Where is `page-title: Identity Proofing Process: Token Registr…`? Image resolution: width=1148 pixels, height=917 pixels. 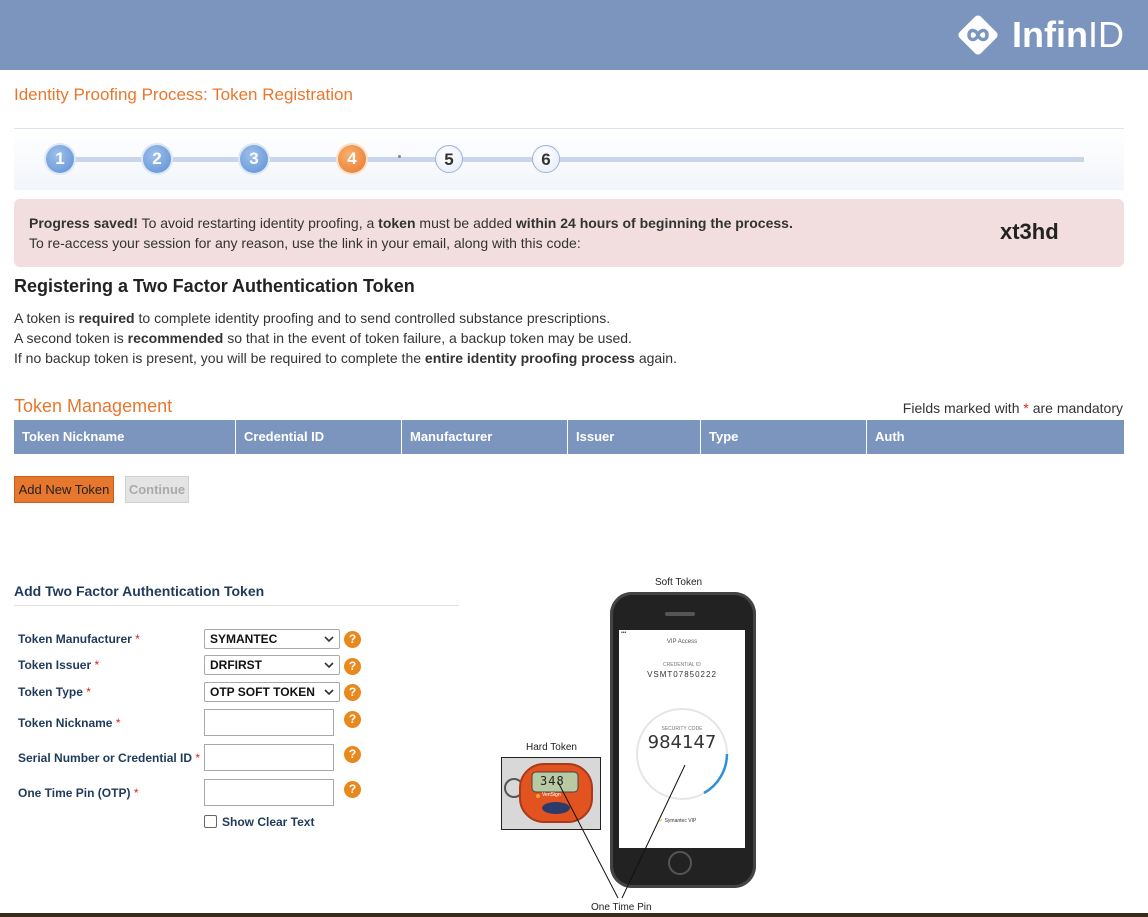
page-title: Identity Proofing Process: Token Registr… is located at coordinates (183, 94).